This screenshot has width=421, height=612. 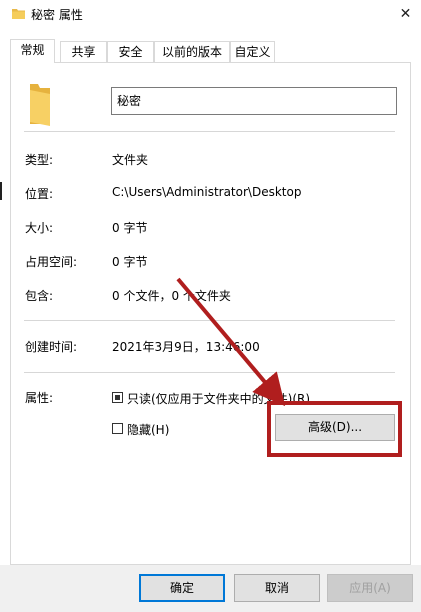 I want to click on annotation-arrow, so click(x=231, y=342).